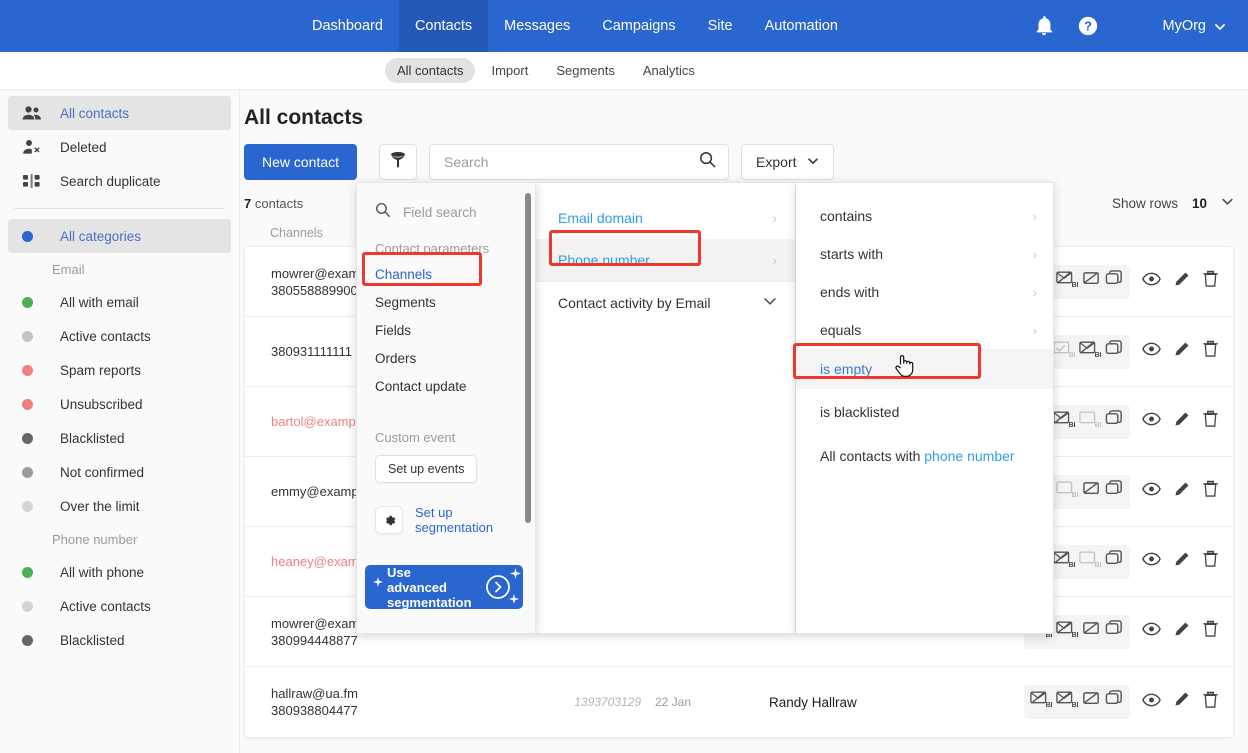 The image size is (1248, 753). What do you see at coordinates (1199, 203) in the screenshot?
I see `show-rows-value: 10` at bounding box center [1199, 203].